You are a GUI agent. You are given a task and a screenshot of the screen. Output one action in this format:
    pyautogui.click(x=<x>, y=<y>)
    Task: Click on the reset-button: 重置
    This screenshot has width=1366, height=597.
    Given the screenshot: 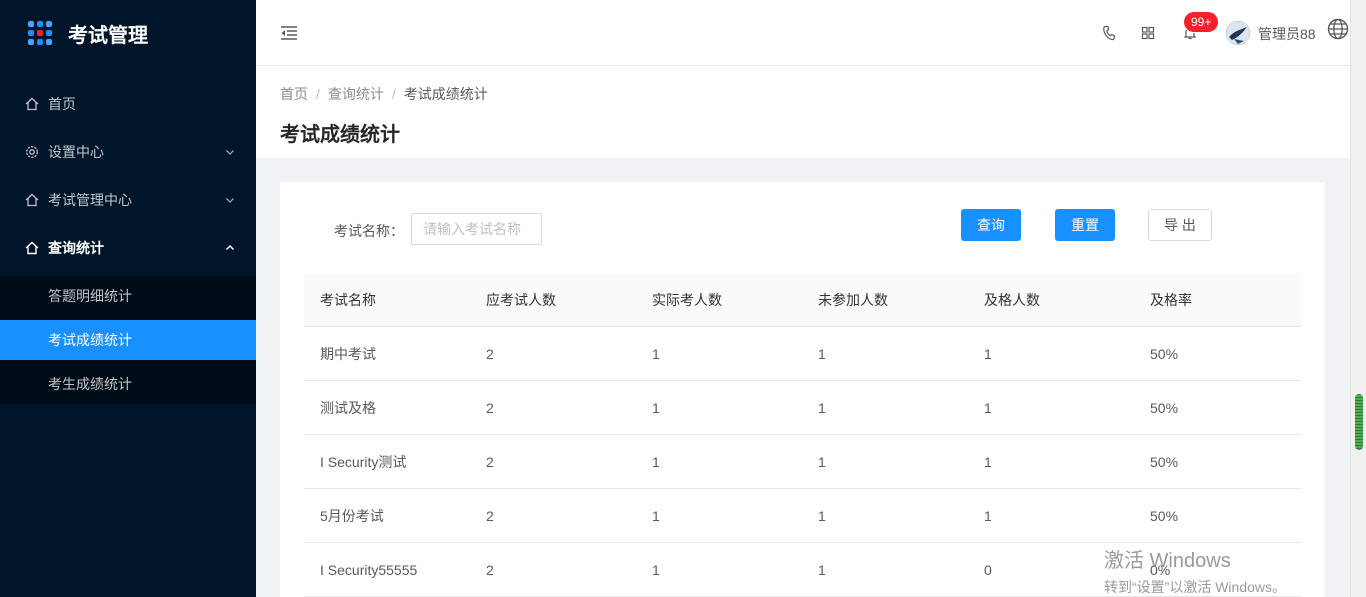 What is the action you would take?
    pyautogui.click(x=1085, y=225)
    